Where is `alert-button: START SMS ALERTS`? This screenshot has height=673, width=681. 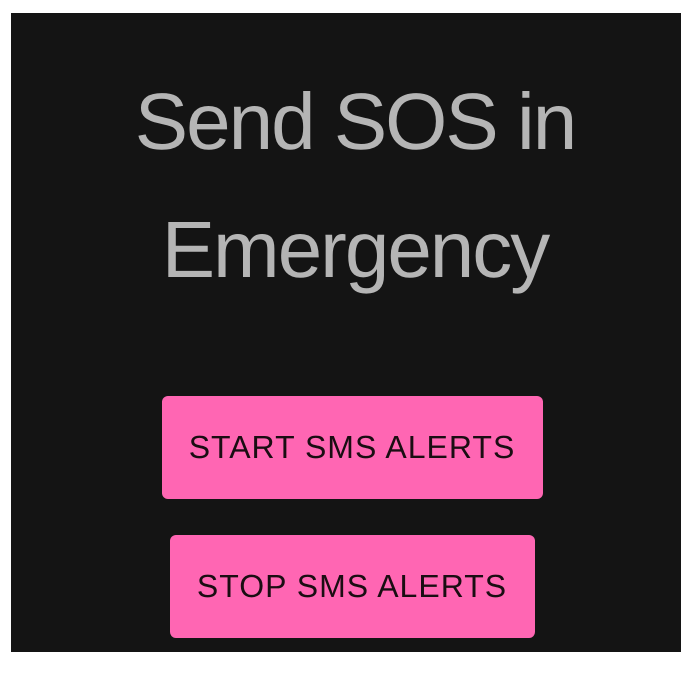 alert-button: START SMS ALERTS is located at coordinates (352, 447).